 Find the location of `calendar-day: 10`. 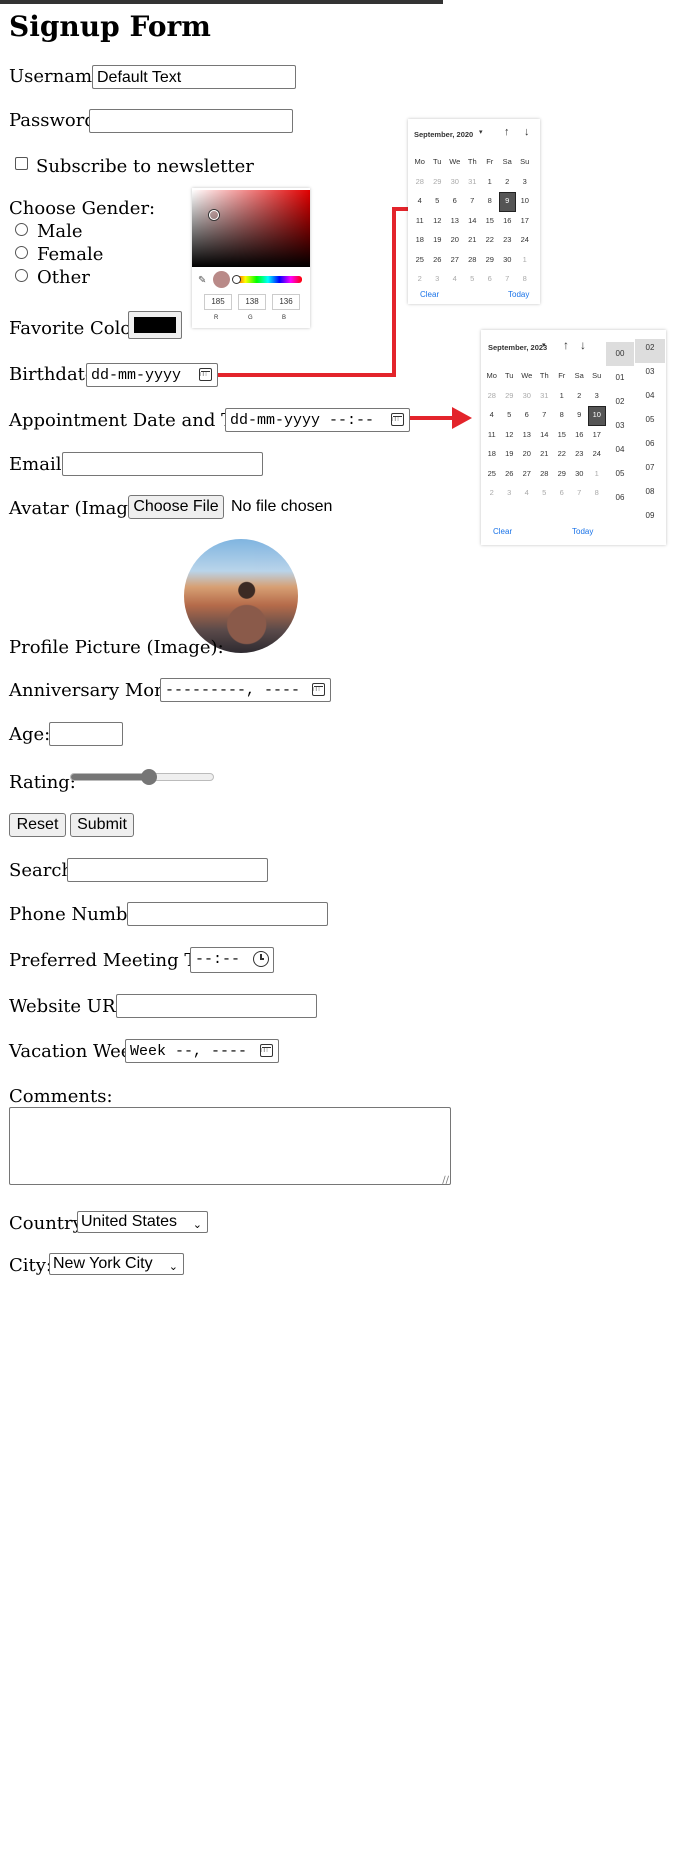

calendar-day: 10 is located at coordinates (525, 202).